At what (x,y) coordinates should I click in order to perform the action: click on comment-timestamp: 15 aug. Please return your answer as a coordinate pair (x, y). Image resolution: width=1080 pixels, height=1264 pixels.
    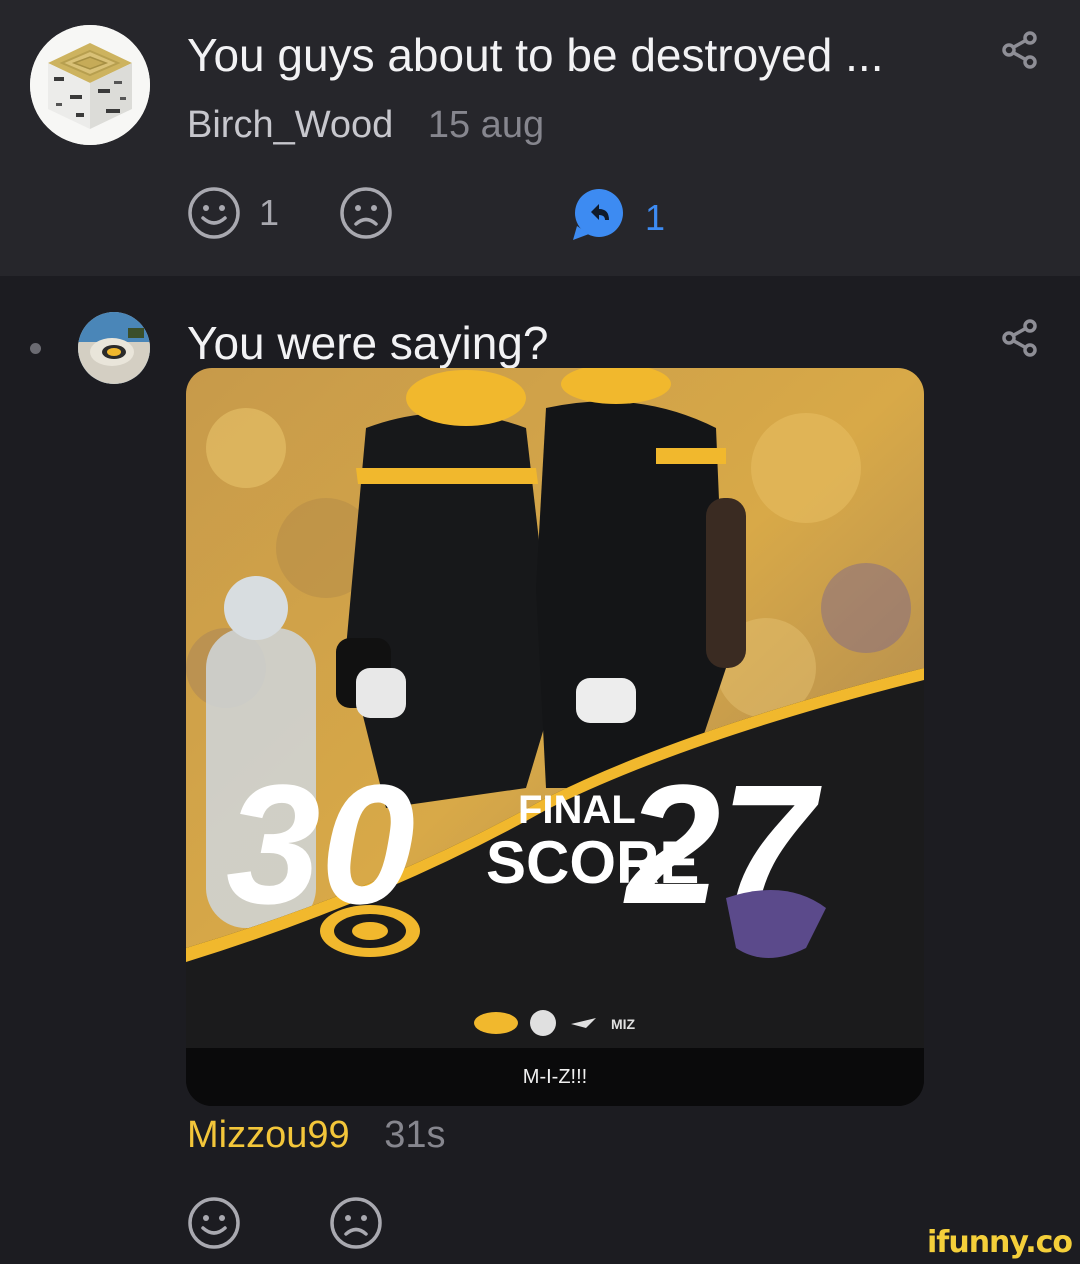
    Looking at the image, I should click on (486, 125).